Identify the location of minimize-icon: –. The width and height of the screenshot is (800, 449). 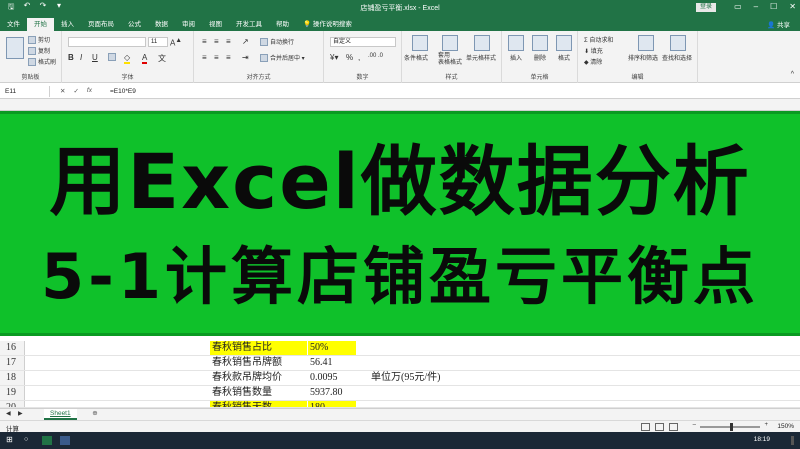
(756, 6).